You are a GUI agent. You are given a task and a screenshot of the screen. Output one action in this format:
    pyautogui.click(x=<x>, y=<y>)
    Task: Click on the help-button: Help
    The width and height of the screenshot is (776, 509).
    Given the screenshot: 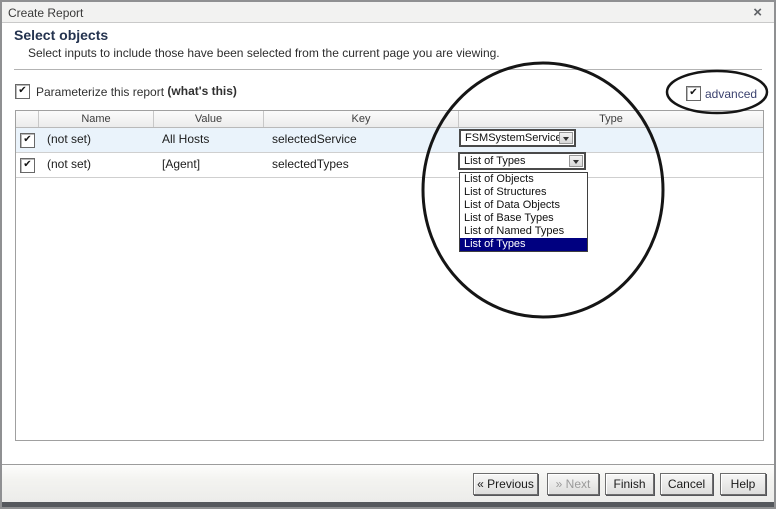 What is the action you would take?
    pyautogui.click(x=743, y=484)
    